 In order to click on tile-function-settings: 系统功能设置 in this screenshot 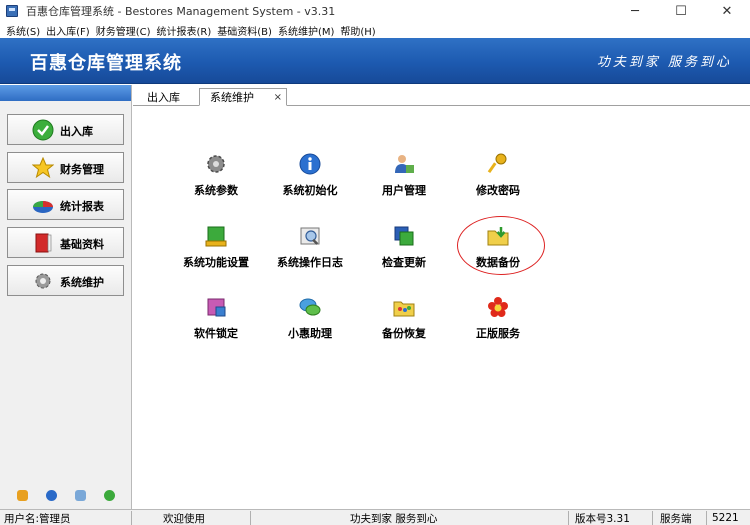, I will do `click(216, 247)`.